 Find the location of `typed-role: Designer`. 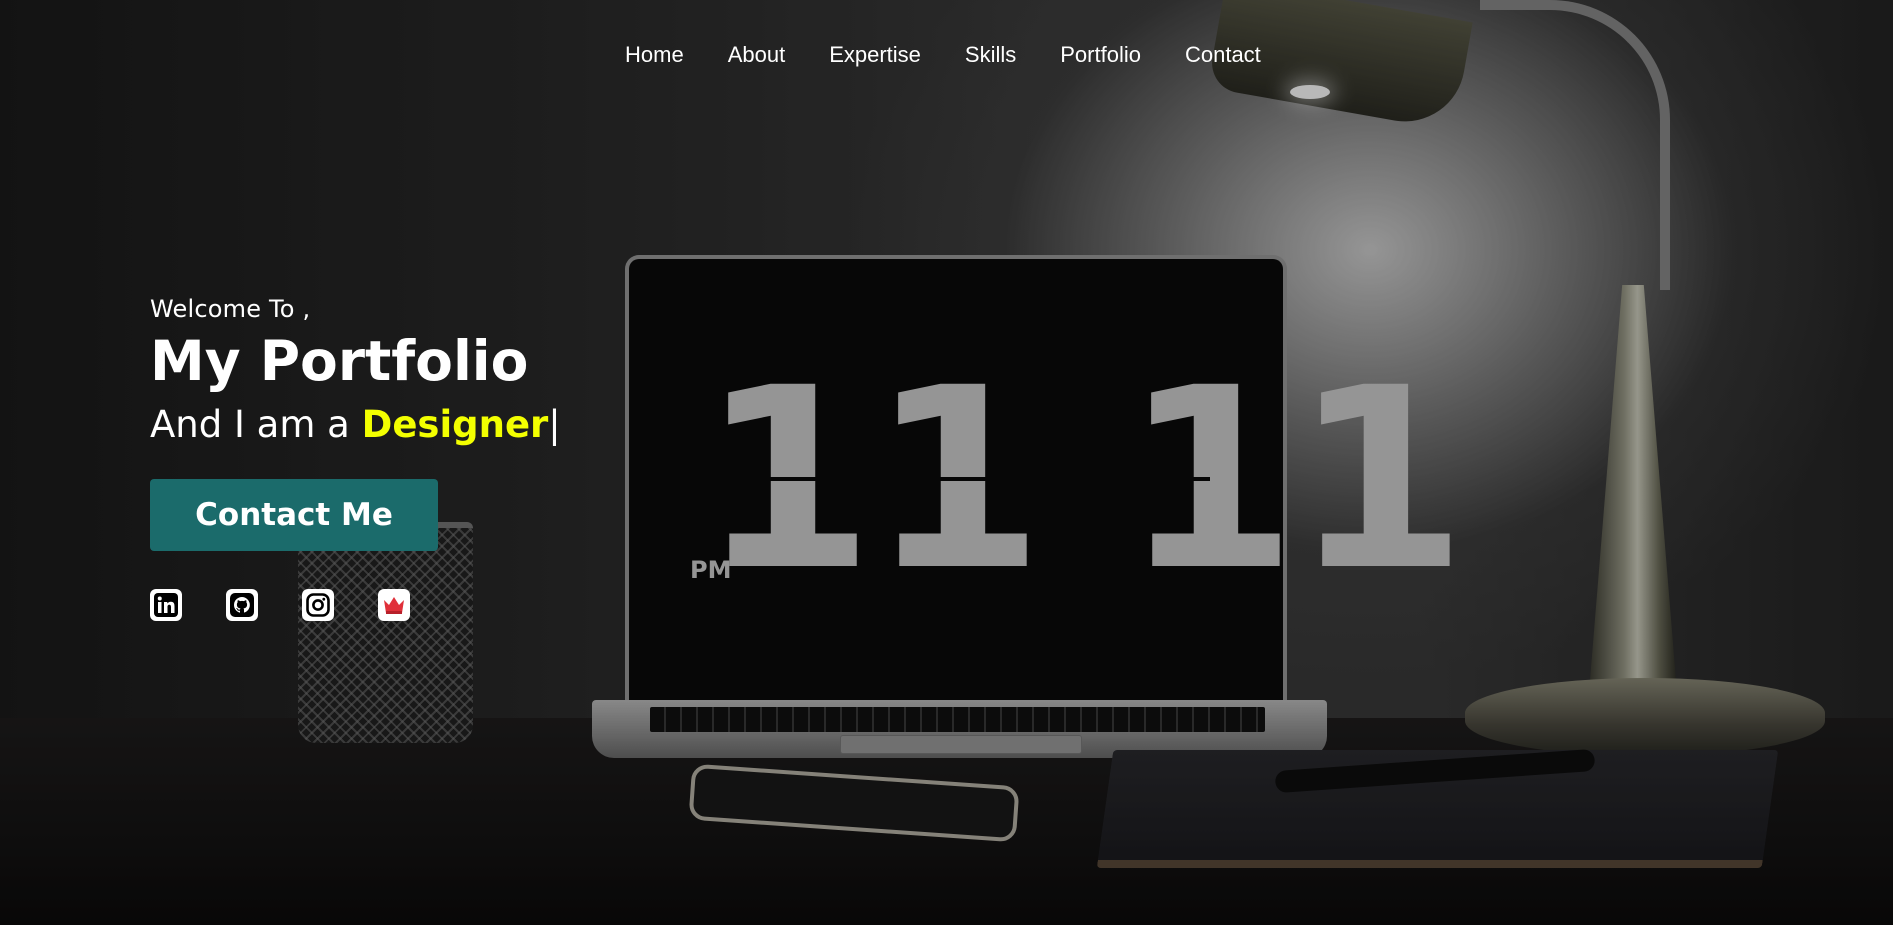

typed-role: Designer is located at coordinates (455, 424).